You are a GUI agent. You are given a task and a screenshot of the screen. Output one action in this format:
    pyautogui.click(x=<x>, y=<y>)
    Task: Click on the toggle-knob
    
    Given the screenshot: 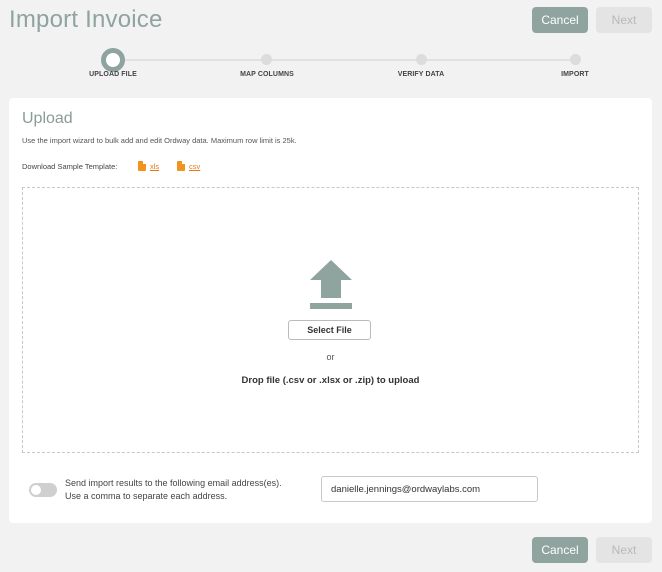 What is the action you would take?
    pyautogui.click(x=36, y=490)
    